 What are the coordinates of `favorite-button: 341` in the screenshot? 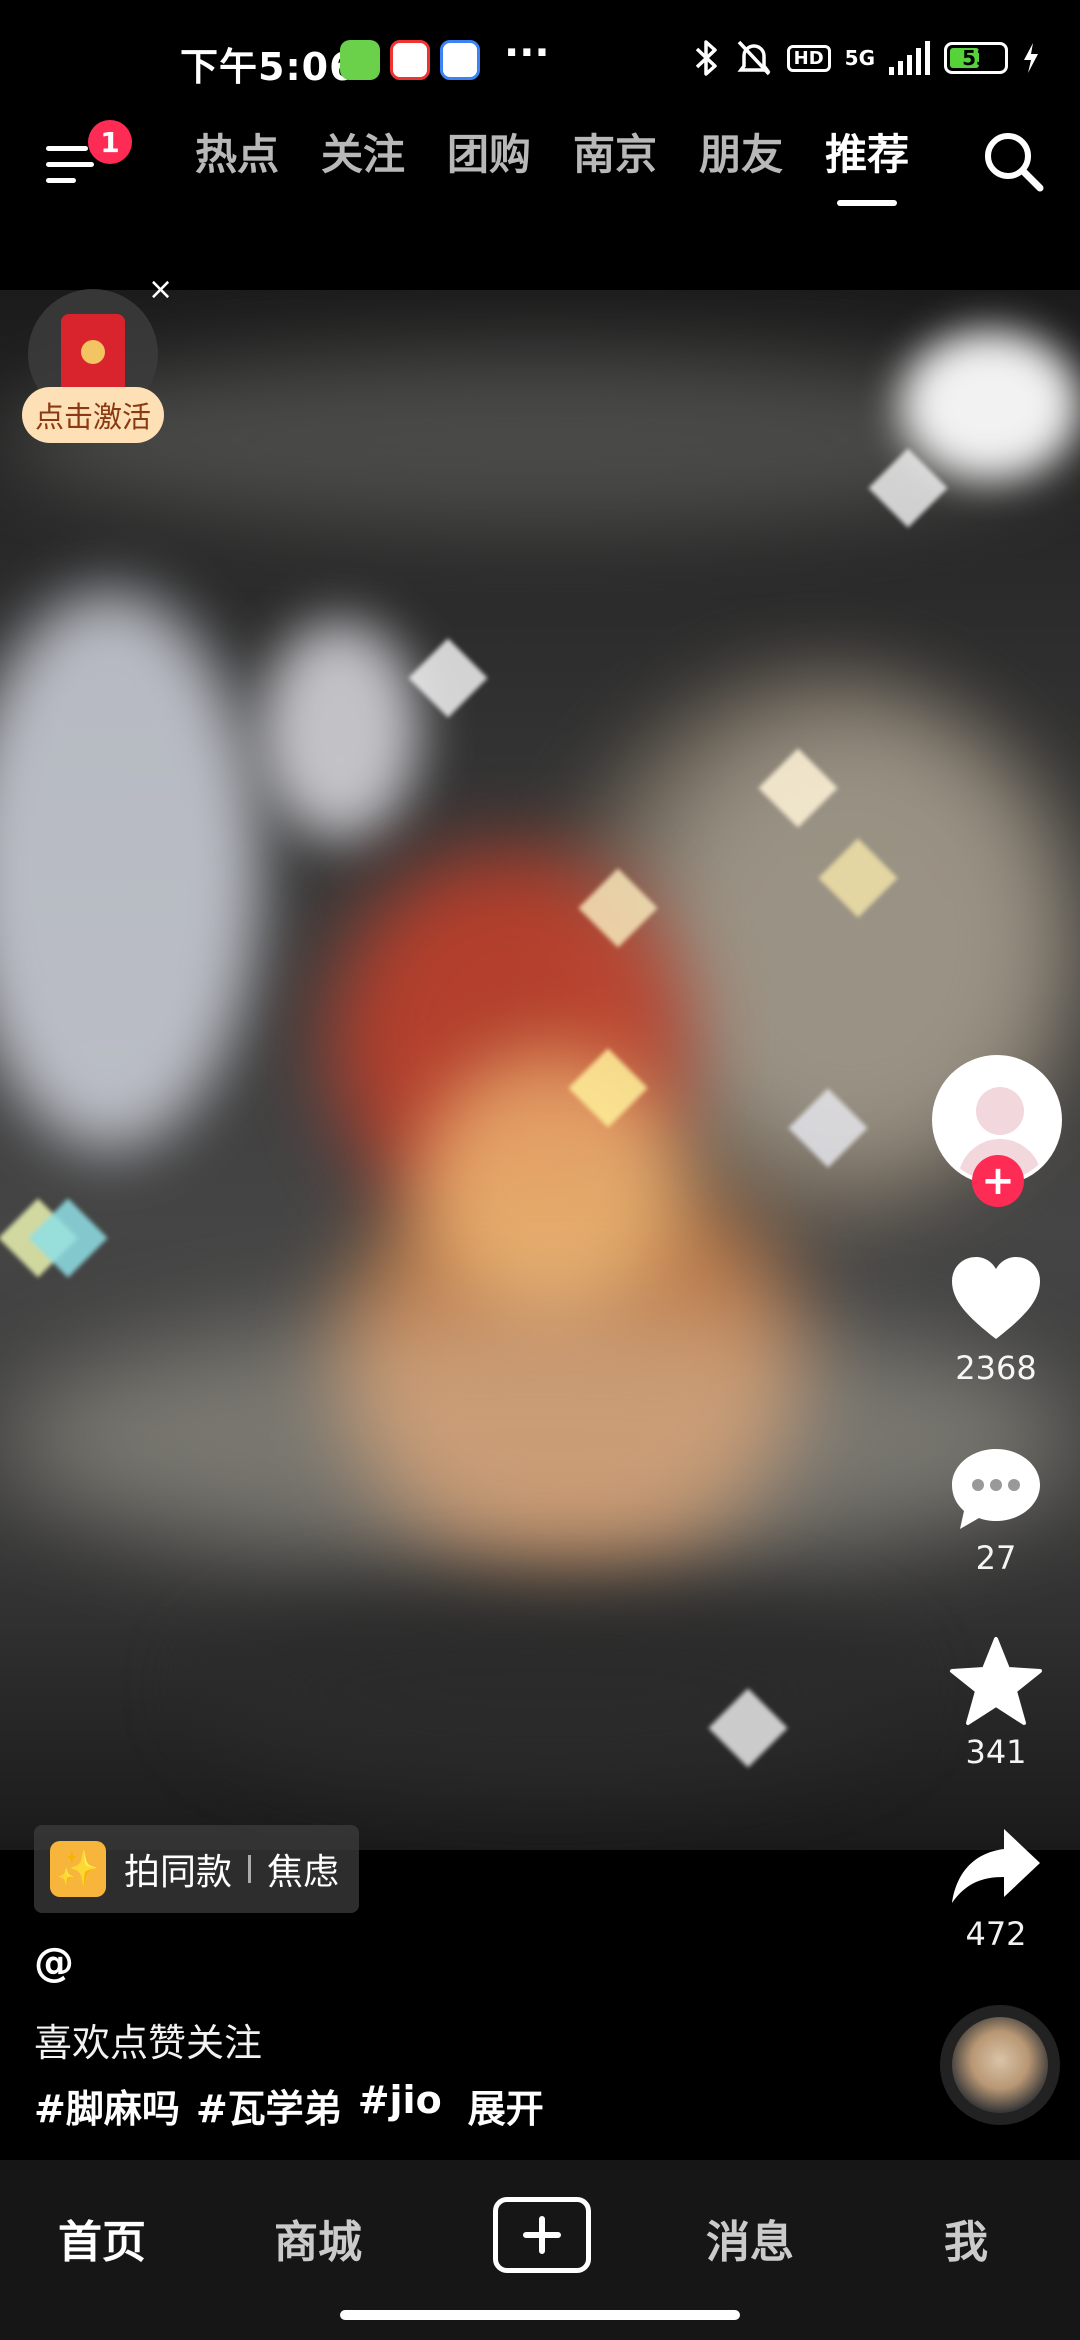 It's located at (996, 1703).